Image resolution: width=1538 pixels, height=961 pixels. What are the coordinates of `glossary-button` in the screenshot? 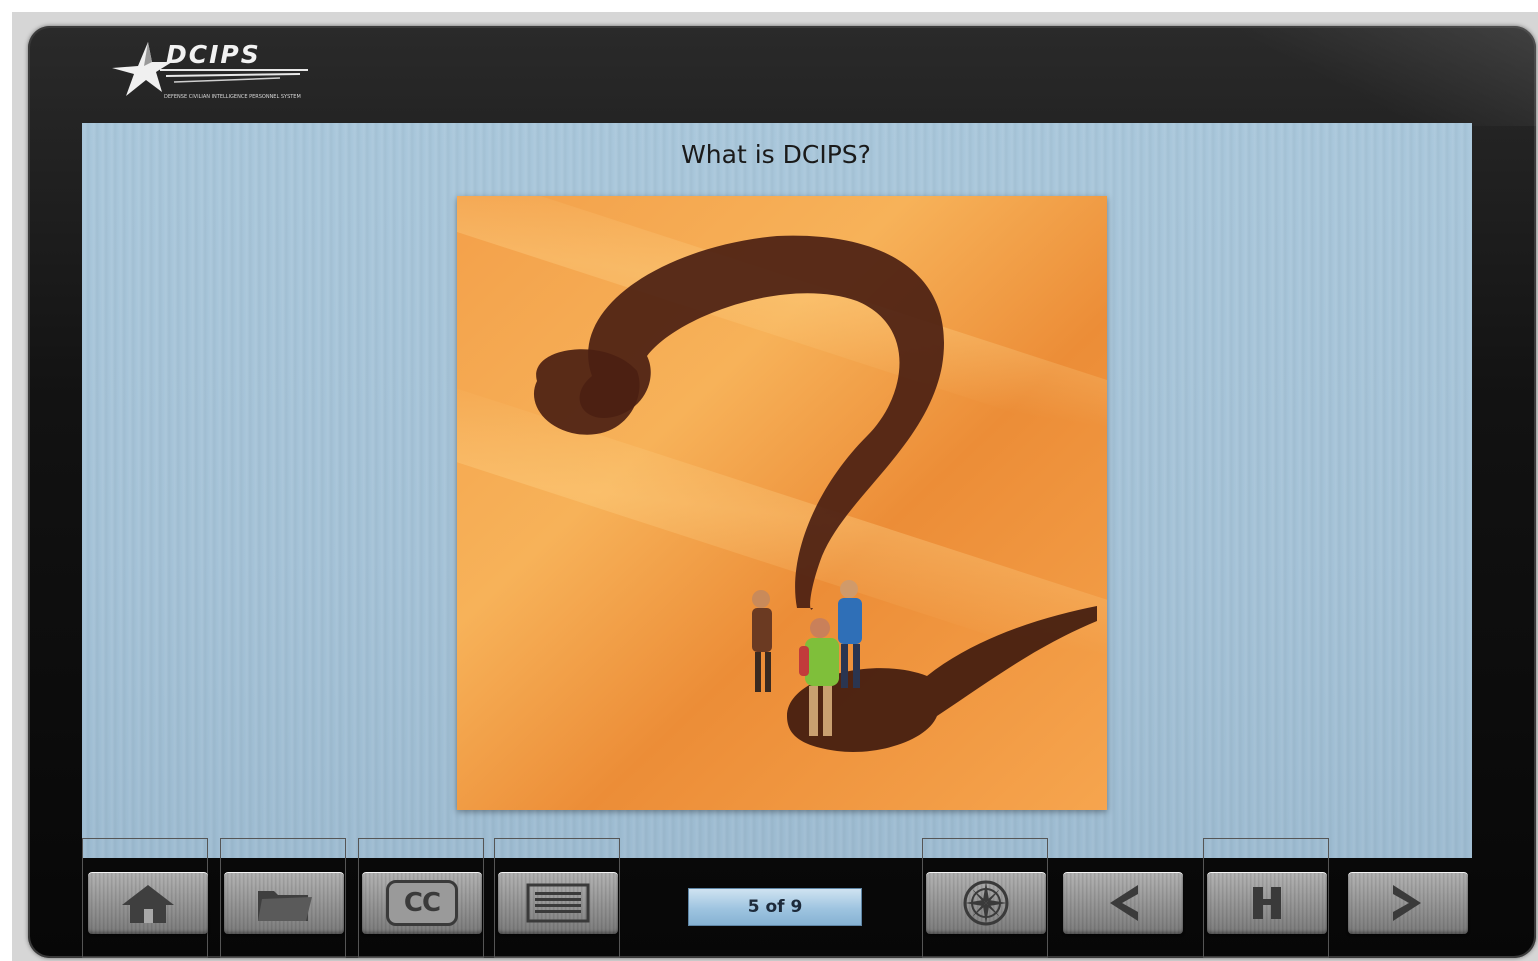 It's located at (986, 903).